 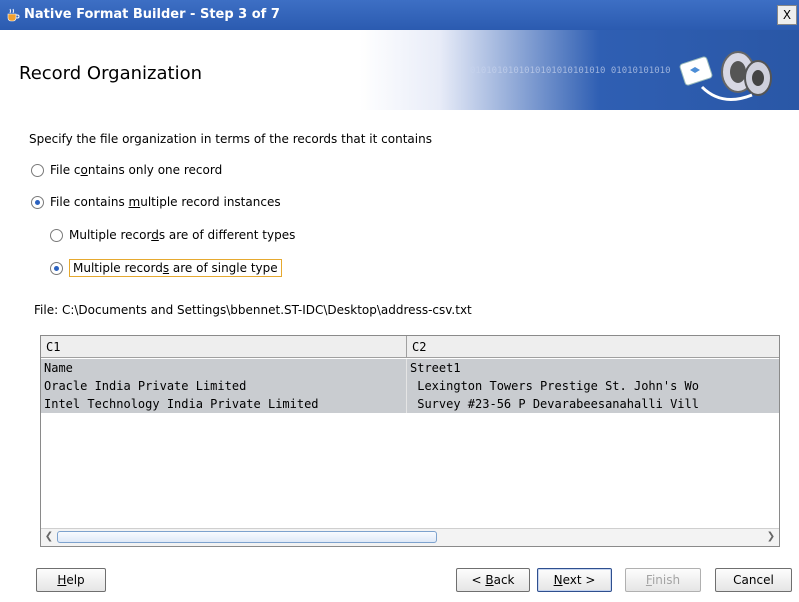 I want to click on scroll-right-icon: ❯, so click(x=771, y=537).